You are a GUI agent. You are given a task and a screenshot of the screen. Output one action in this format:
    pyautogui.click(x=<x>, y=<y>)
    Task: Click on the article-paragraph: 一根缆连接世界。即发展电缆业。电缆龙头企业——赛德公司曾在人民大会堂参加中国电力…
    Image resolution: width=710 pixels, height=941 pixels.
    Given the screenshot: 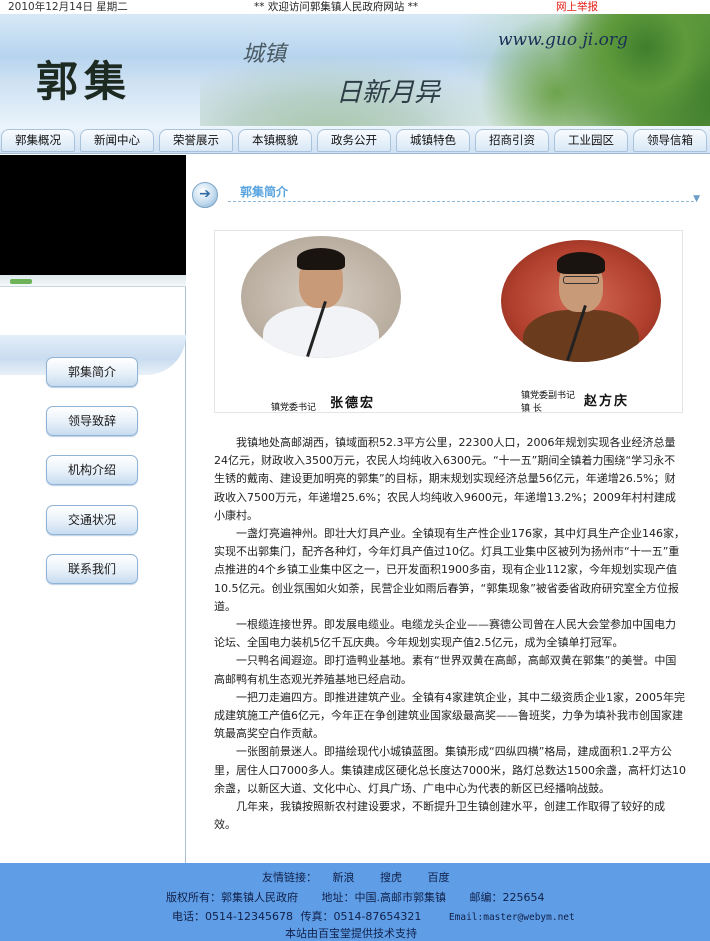 What is the action you would take?
    pyautogui.click(x=445, y=634)
    